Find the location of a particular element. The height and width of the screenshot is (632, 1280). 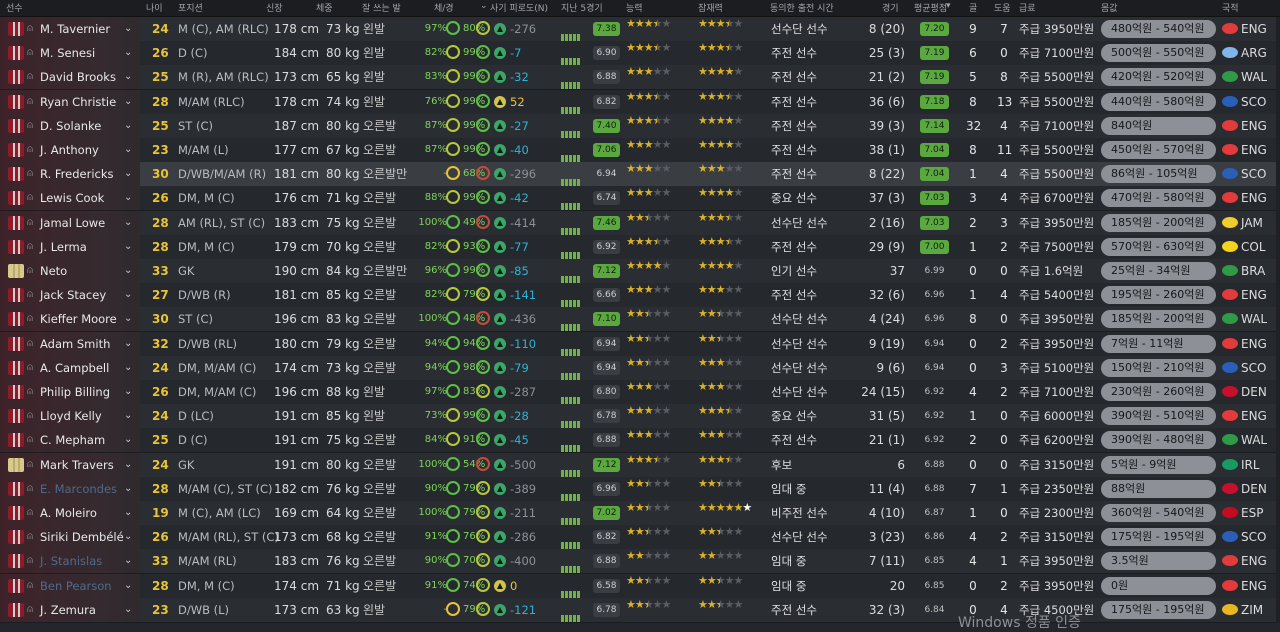

header-condition: 체/경 is located at coordinates (444, 7).